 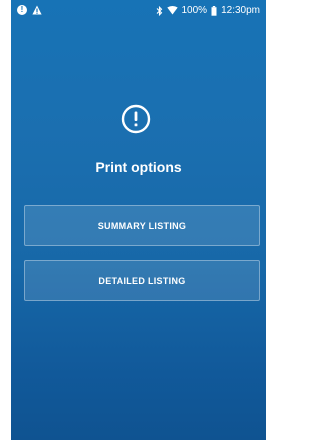 I want to click on detailed-listing-button: DETAILED LISTING, so click(x=142, y=280).